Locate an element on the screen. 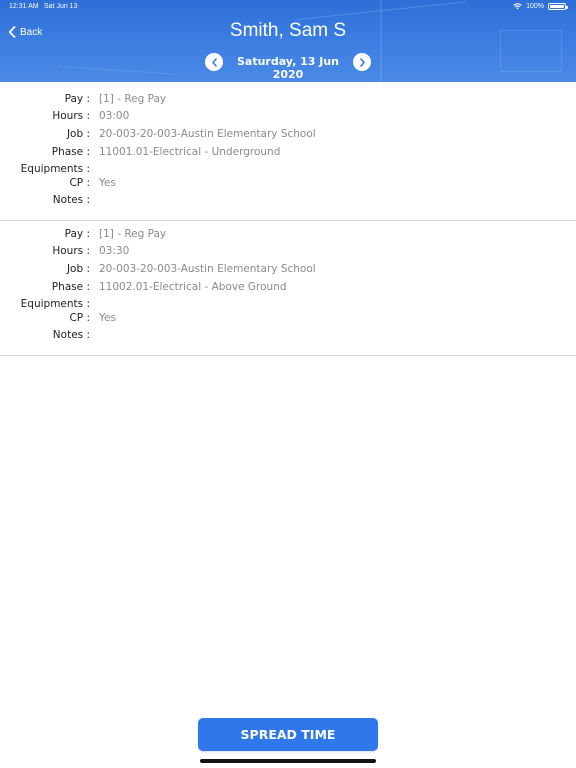 This screenshot has height=768, width=576. current-date: Saturday, 13 Jun 2020 is located at coordinates (288, 68).